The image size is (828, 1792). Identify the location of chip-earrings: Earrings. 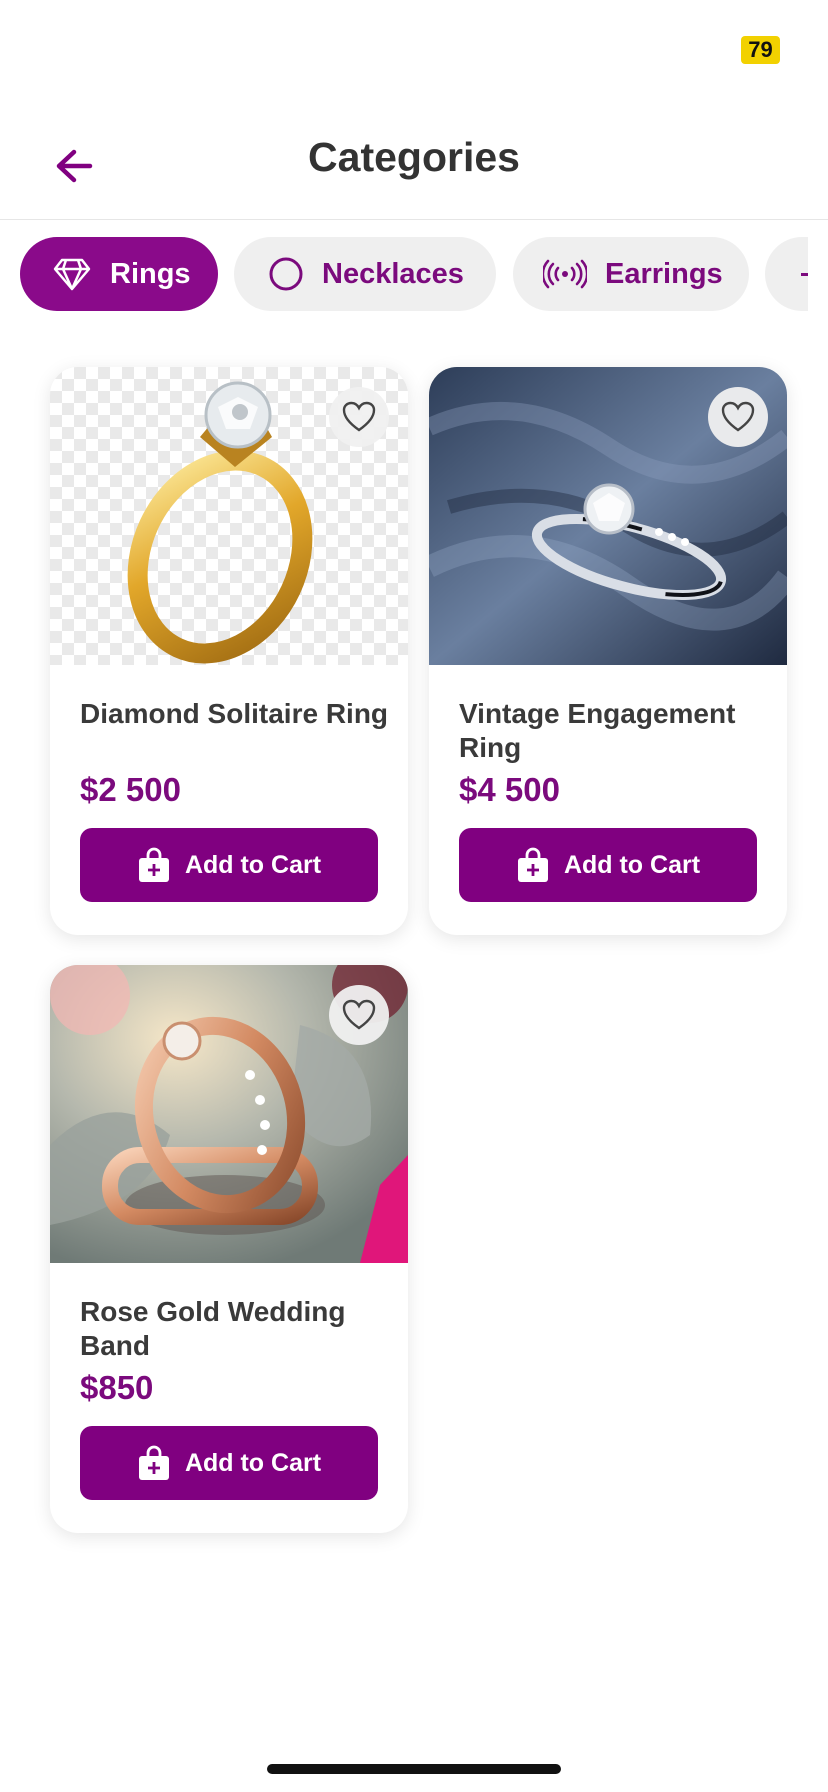
(631, 274).